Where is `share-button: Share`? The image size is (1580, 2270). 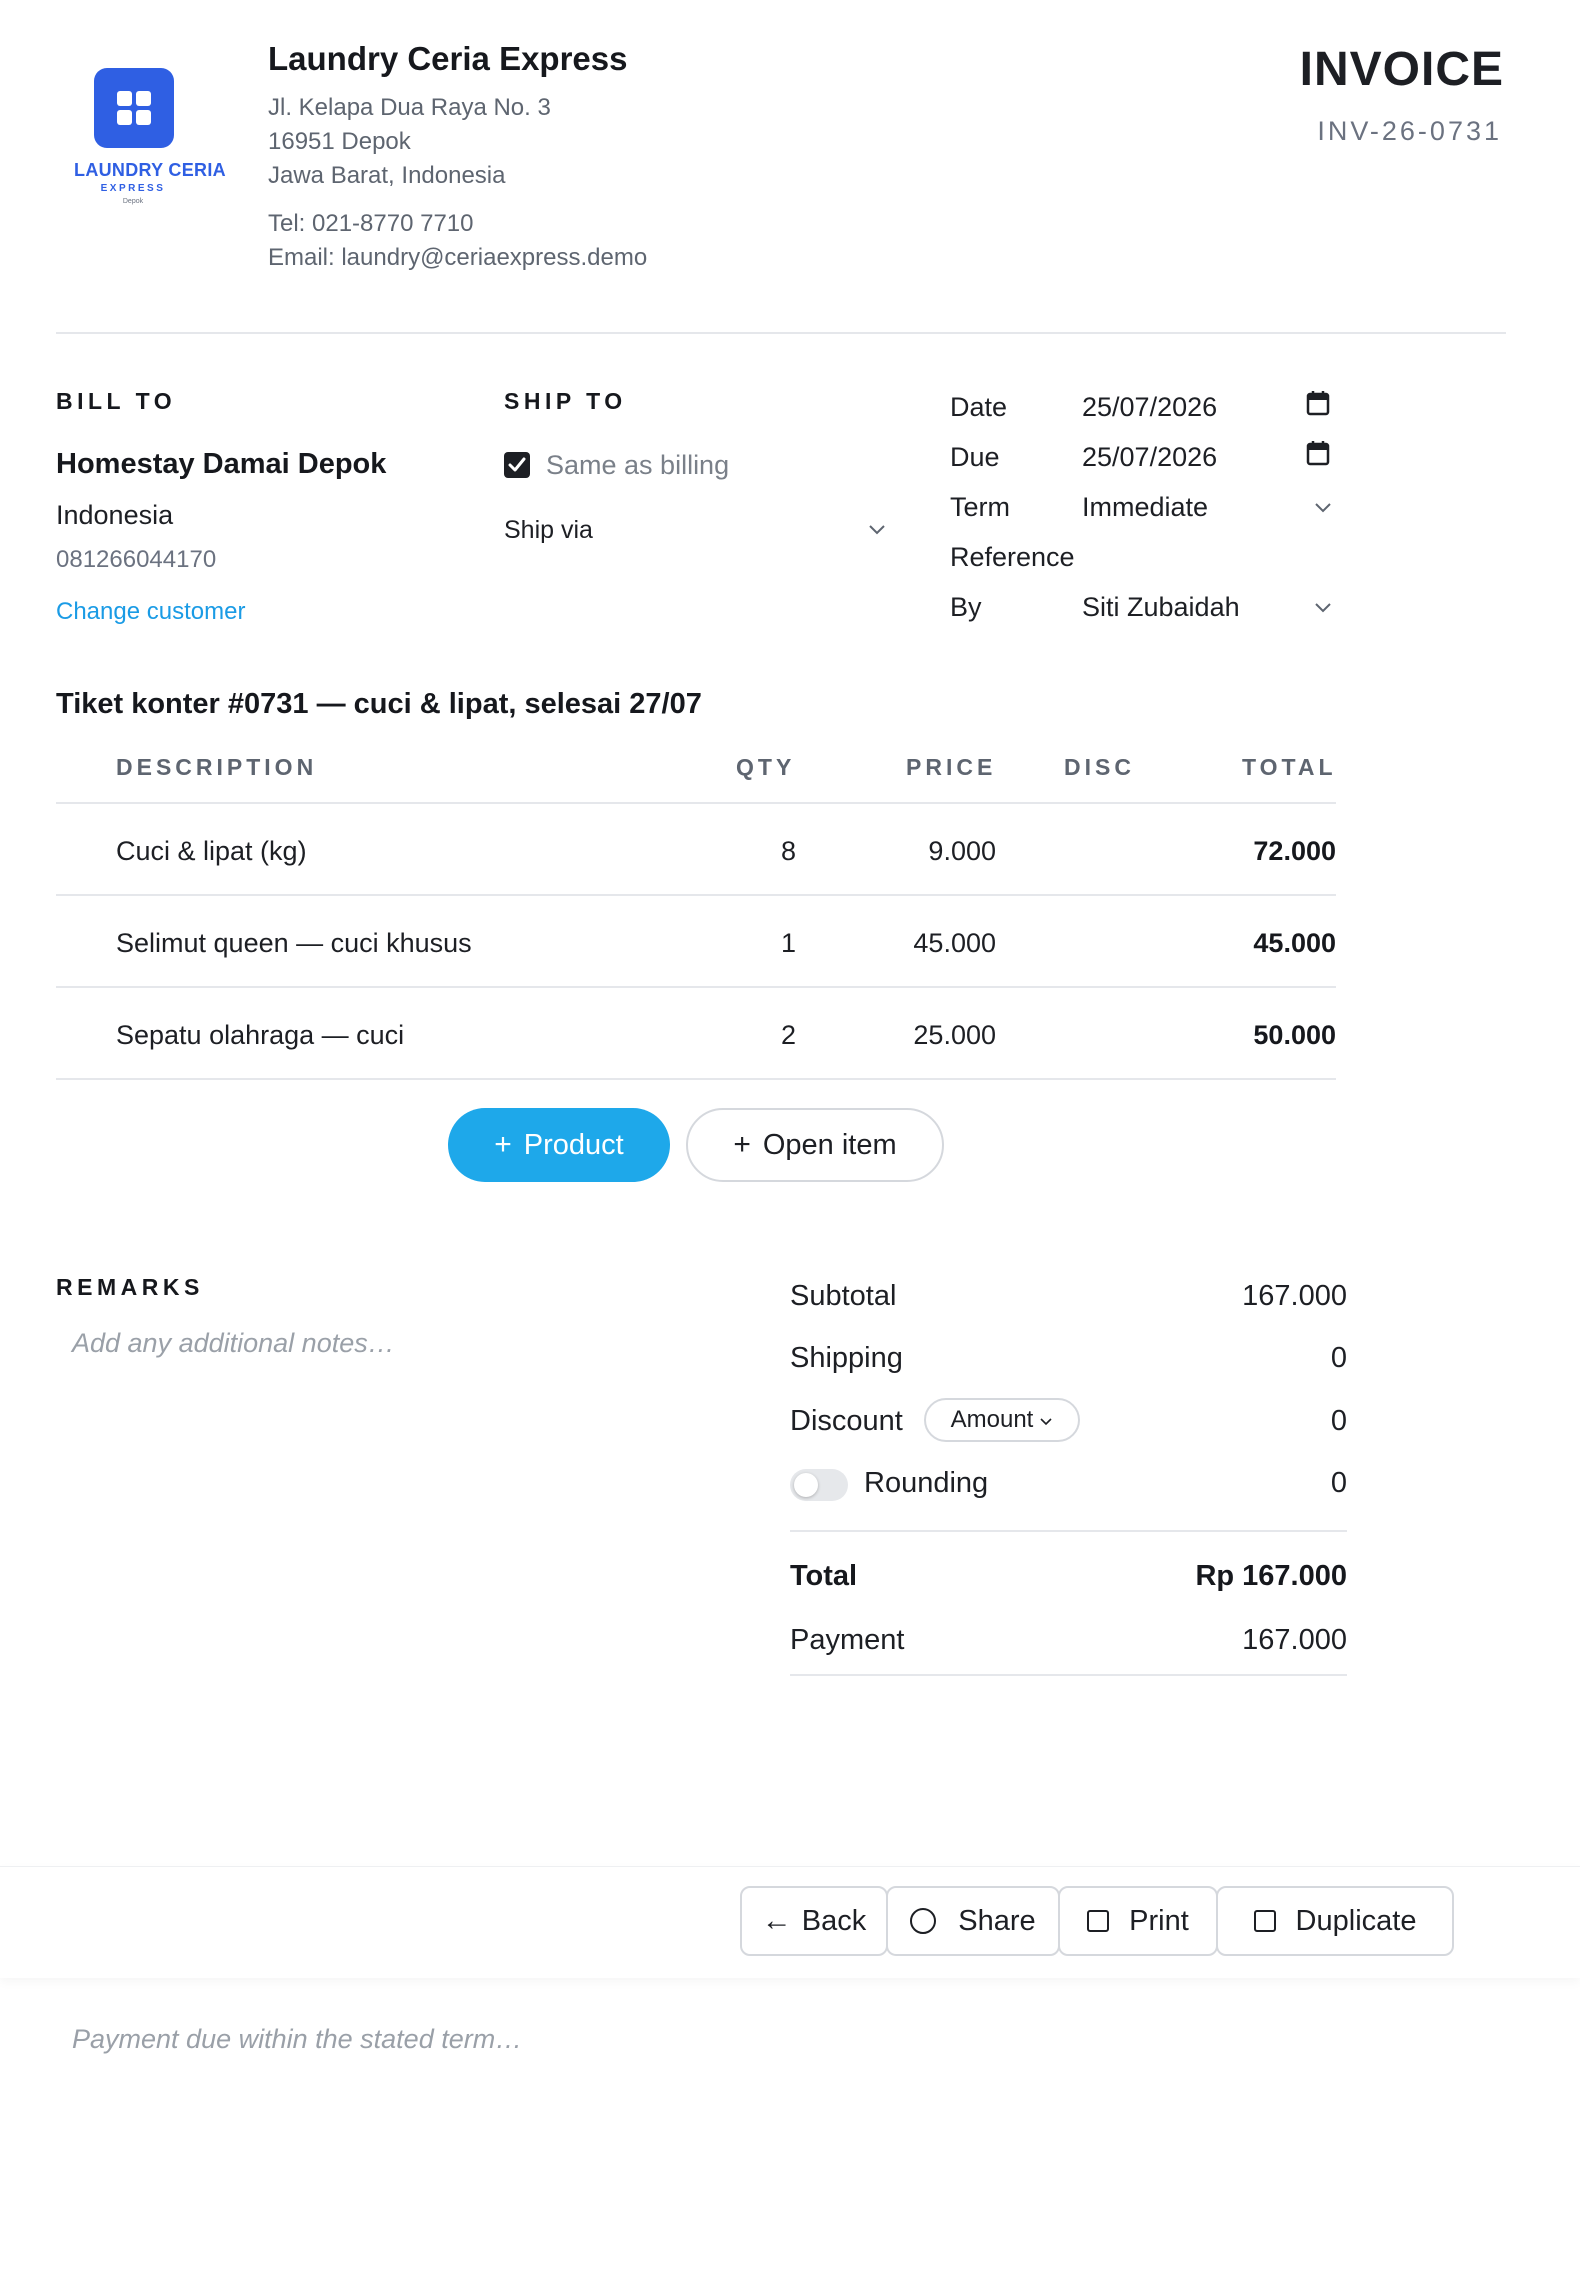
share-button: Share is located at coordinates (973, 1921).